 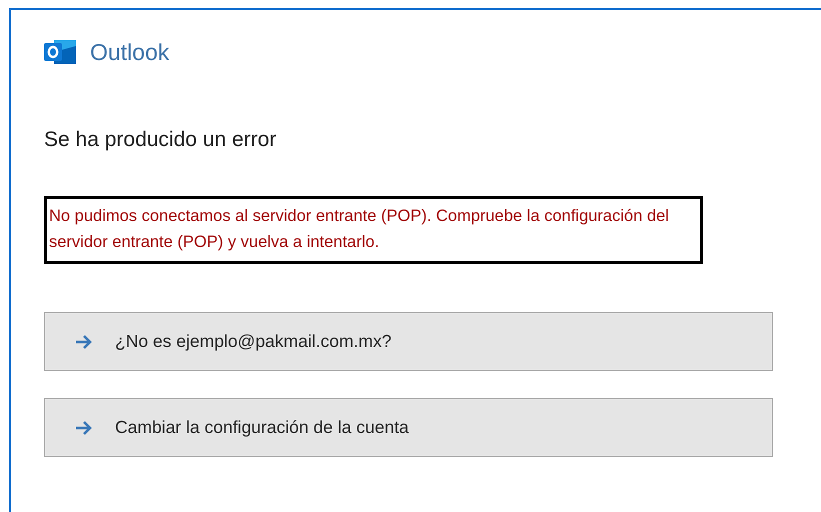 What do you see at coordinates (359, 229) in the screenshot?
I see `error-message: No pudimos conectamos al servidor entrante (POP). Compruebe la configuración del servidor entrante (POP) y vuelva a intentarlo.` at bounding box center [359, 229].